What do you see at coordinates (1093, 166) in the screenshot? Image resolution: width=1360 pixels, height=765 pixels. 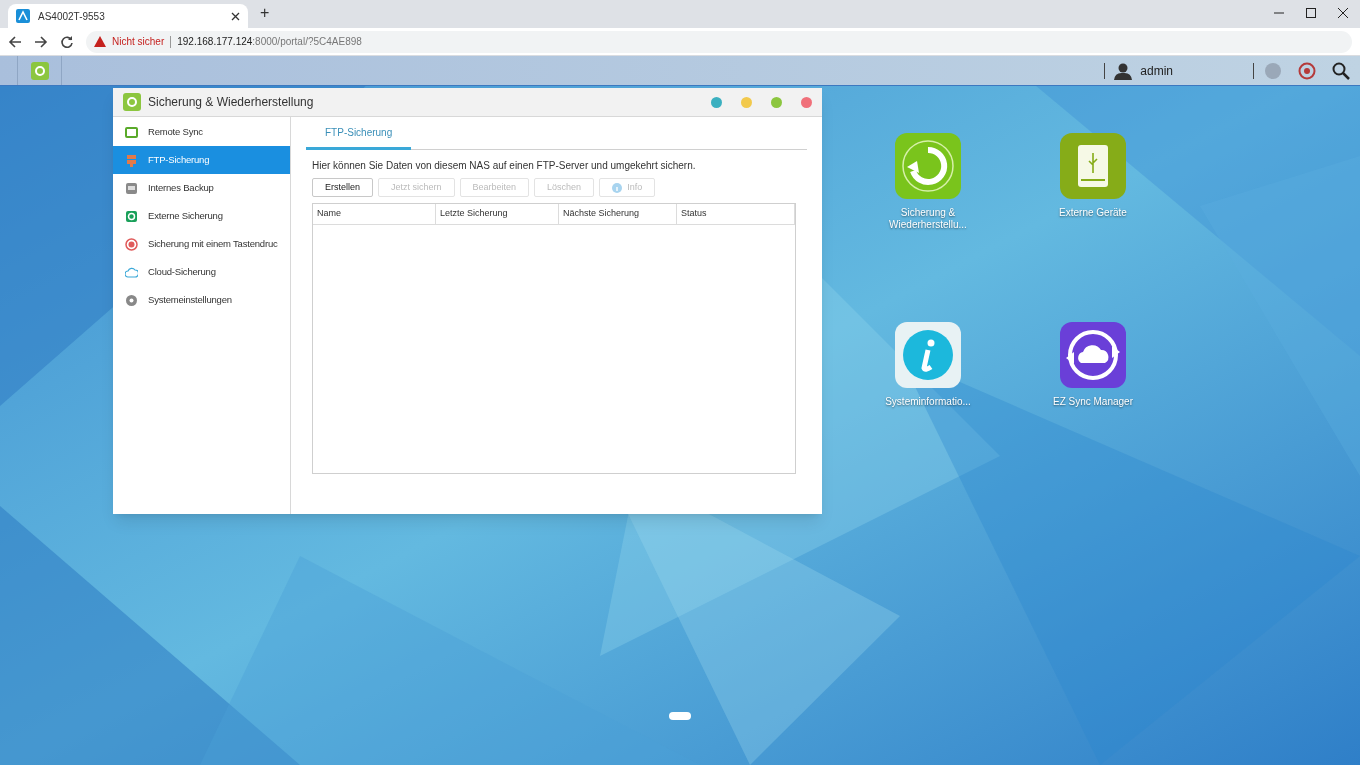 I see `drive-app-icon` at bounding box center [1093, 166].